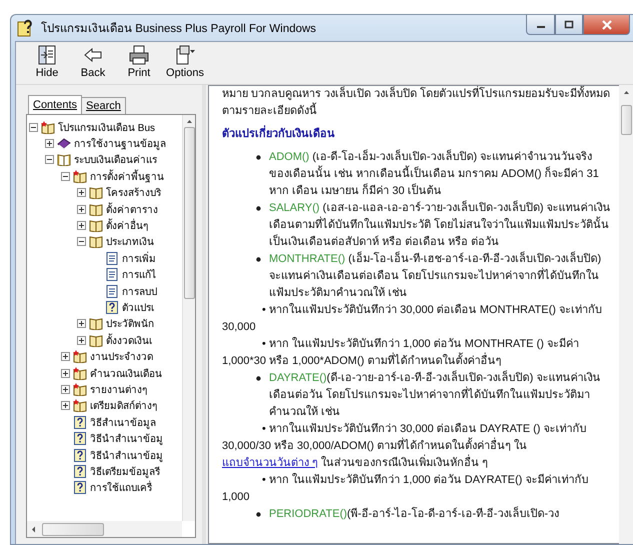 The image size is (633, 545). I want to click on tree-item: การเพิ่ม, so click(139, 258).